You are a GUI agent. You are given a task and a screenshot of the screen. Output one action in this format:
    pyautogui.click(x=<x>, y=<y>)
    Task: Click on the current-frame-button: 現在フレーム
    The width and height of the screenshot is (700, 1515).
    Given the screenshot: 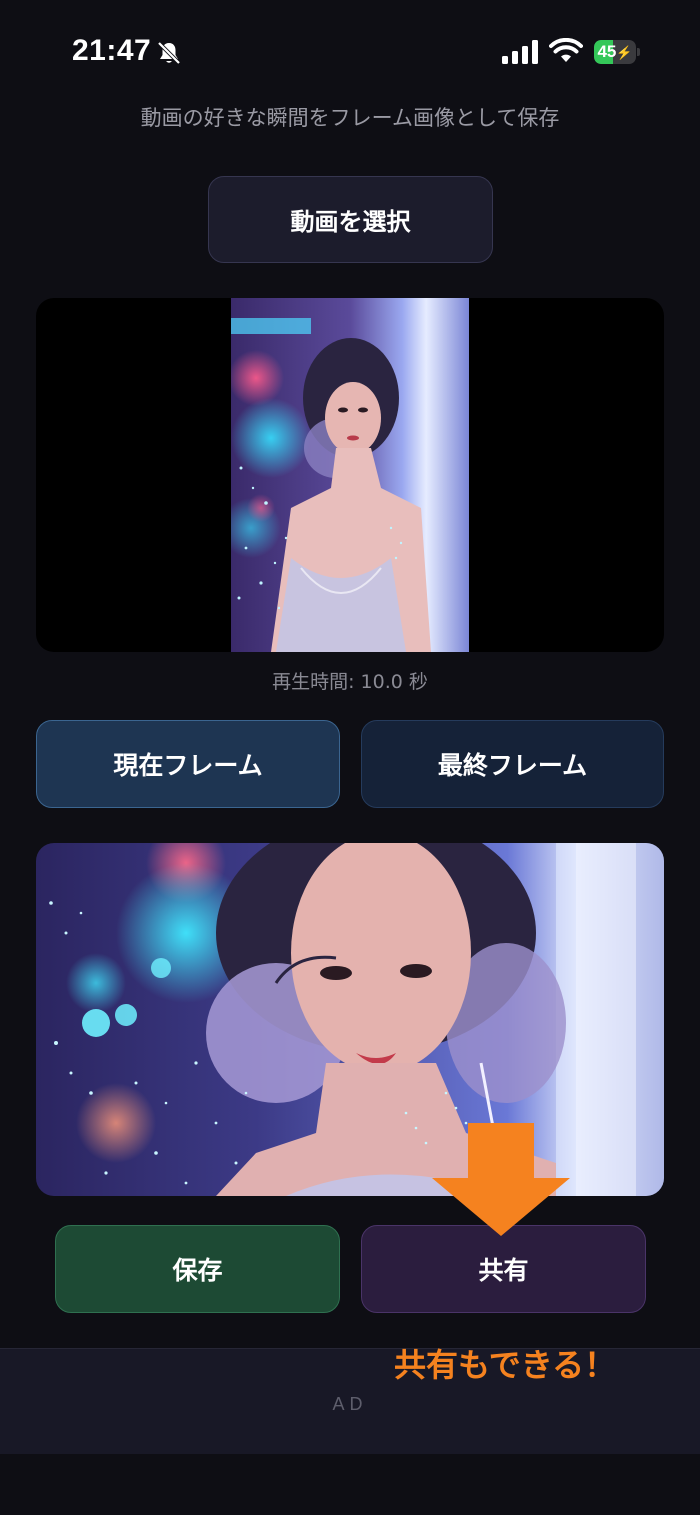 What is the action you would take?
    pyautogui.click(x=188, y=764)
    